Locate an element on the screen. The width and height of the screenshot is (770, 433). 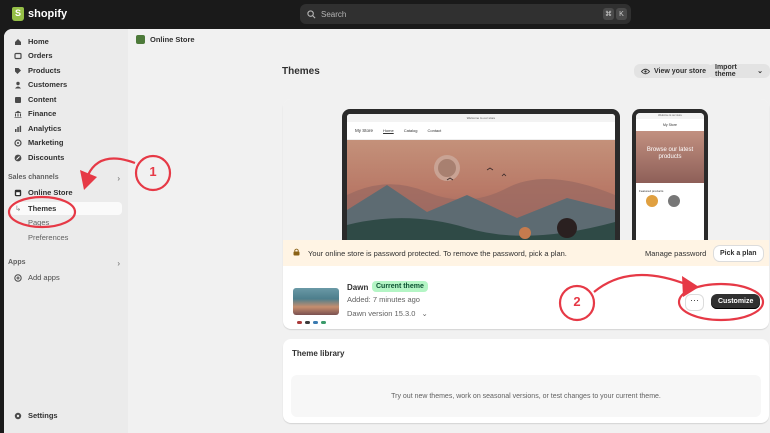
store-nav-home: Home is located at coordinates (388, 130).